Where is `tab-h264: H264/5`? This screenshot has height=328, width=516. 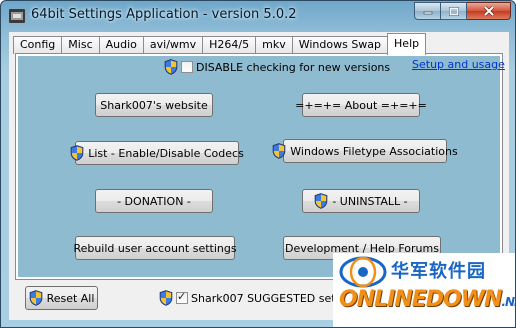 tab-h264: H264/5 is located at coordinates (229, 45).